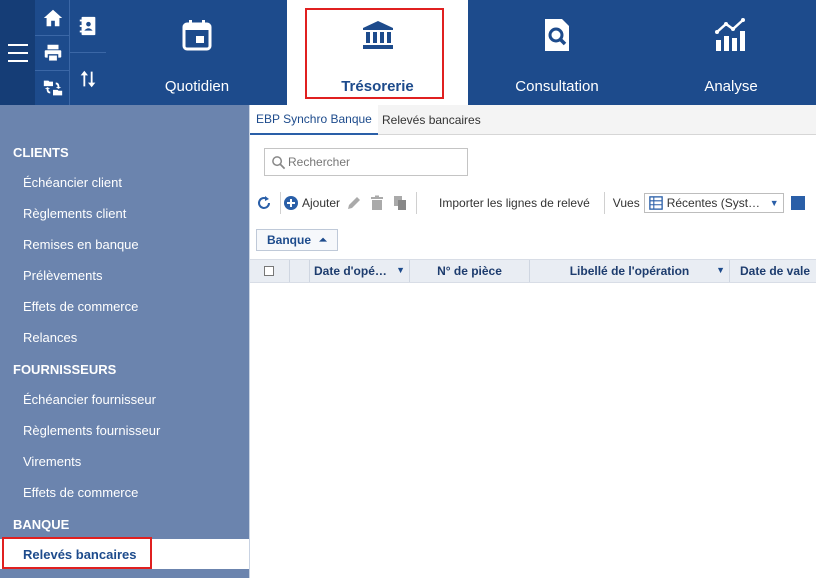  I want to click on select-all-checkbox, so click(270, 271).